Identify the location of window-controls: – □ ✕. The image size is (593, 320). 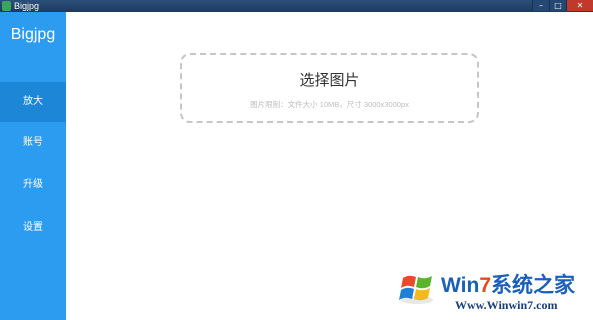
(562, 6).